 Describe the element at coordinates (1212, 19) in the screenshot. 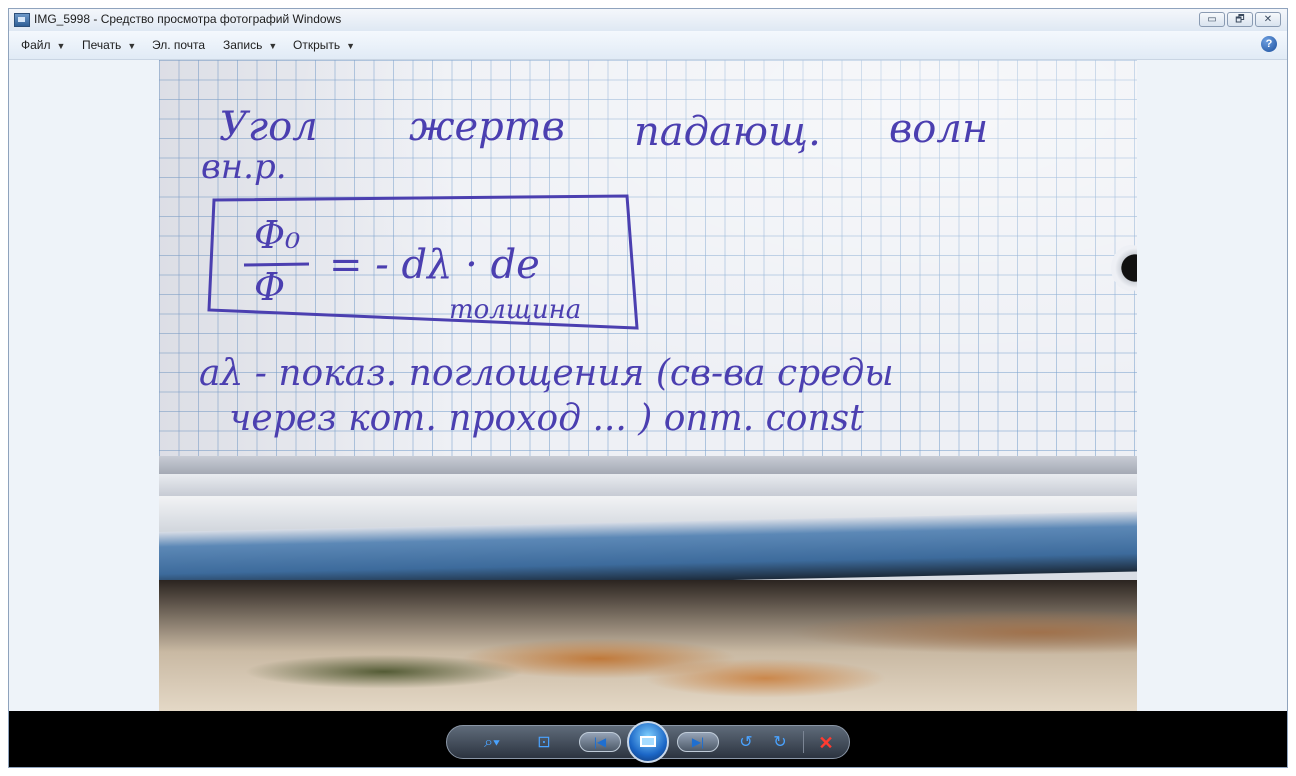

I see `minimize-button: ▭` at that location.